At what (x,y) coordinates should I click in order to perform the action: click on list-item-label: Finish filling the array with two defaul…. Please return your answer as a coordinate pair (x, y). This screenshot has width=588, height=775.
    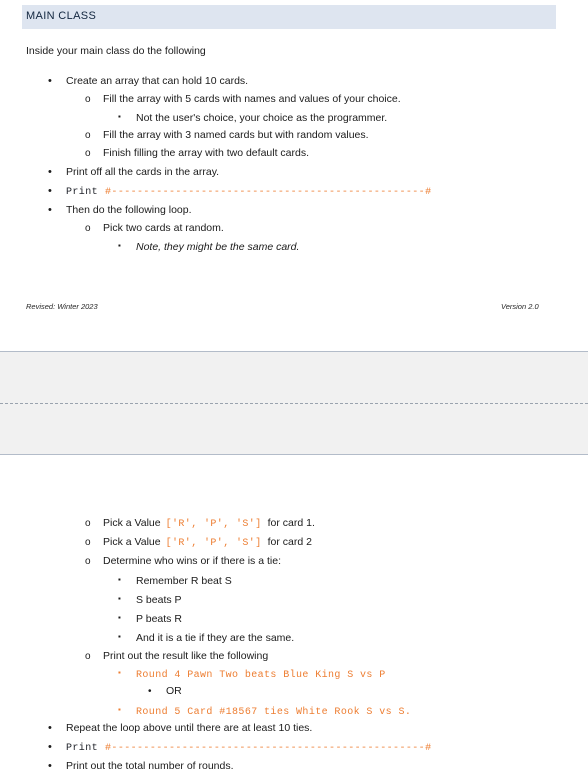
    Looking at the image, I should click on (206, 153).